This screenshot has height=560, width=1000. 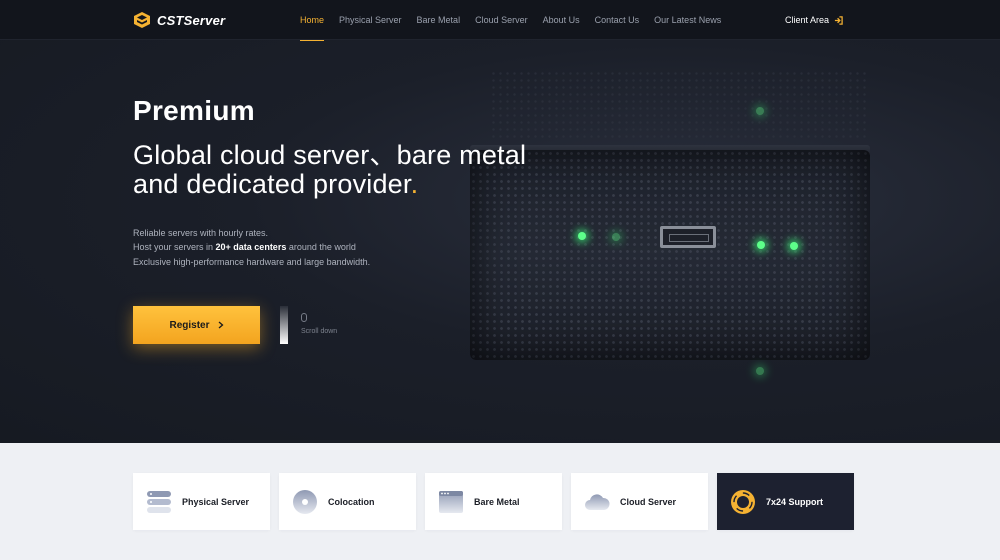 What do you see at coordinates (272, 184) in the screenshot?
I see `hero-line-2-text: and dedicated provider` at bounding box center [272, 184].